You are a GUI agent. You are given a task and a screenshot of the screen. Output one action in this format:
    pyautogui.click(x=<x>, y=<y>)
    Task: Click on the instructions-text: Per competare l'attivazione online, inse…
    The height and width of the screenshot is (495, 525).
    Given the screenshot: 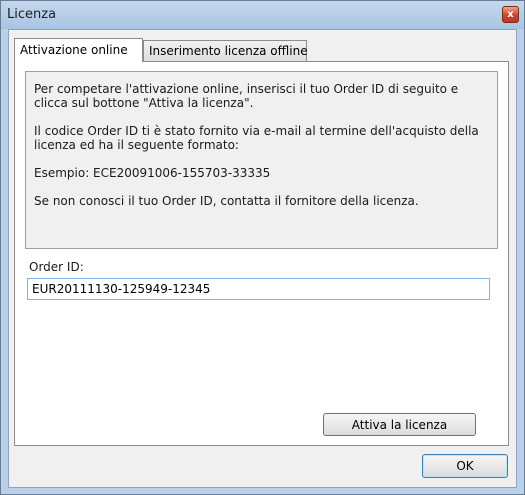 What is the action you would take?
    pyautogui.click(x=246, y=96)
    